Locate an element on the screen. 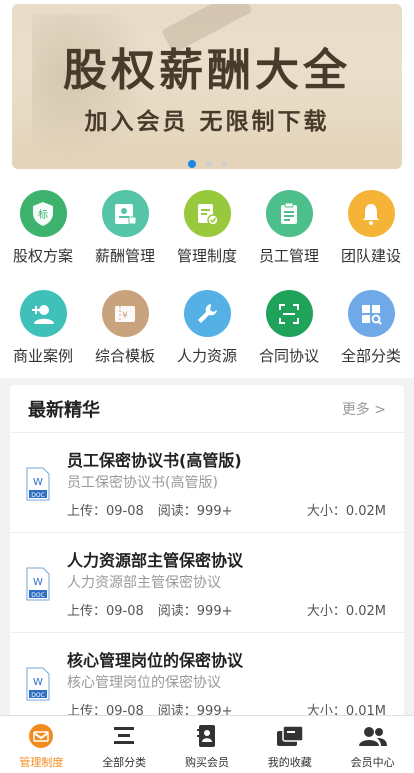  tab-label: 管理制度 is located at coordinates (41, 762).